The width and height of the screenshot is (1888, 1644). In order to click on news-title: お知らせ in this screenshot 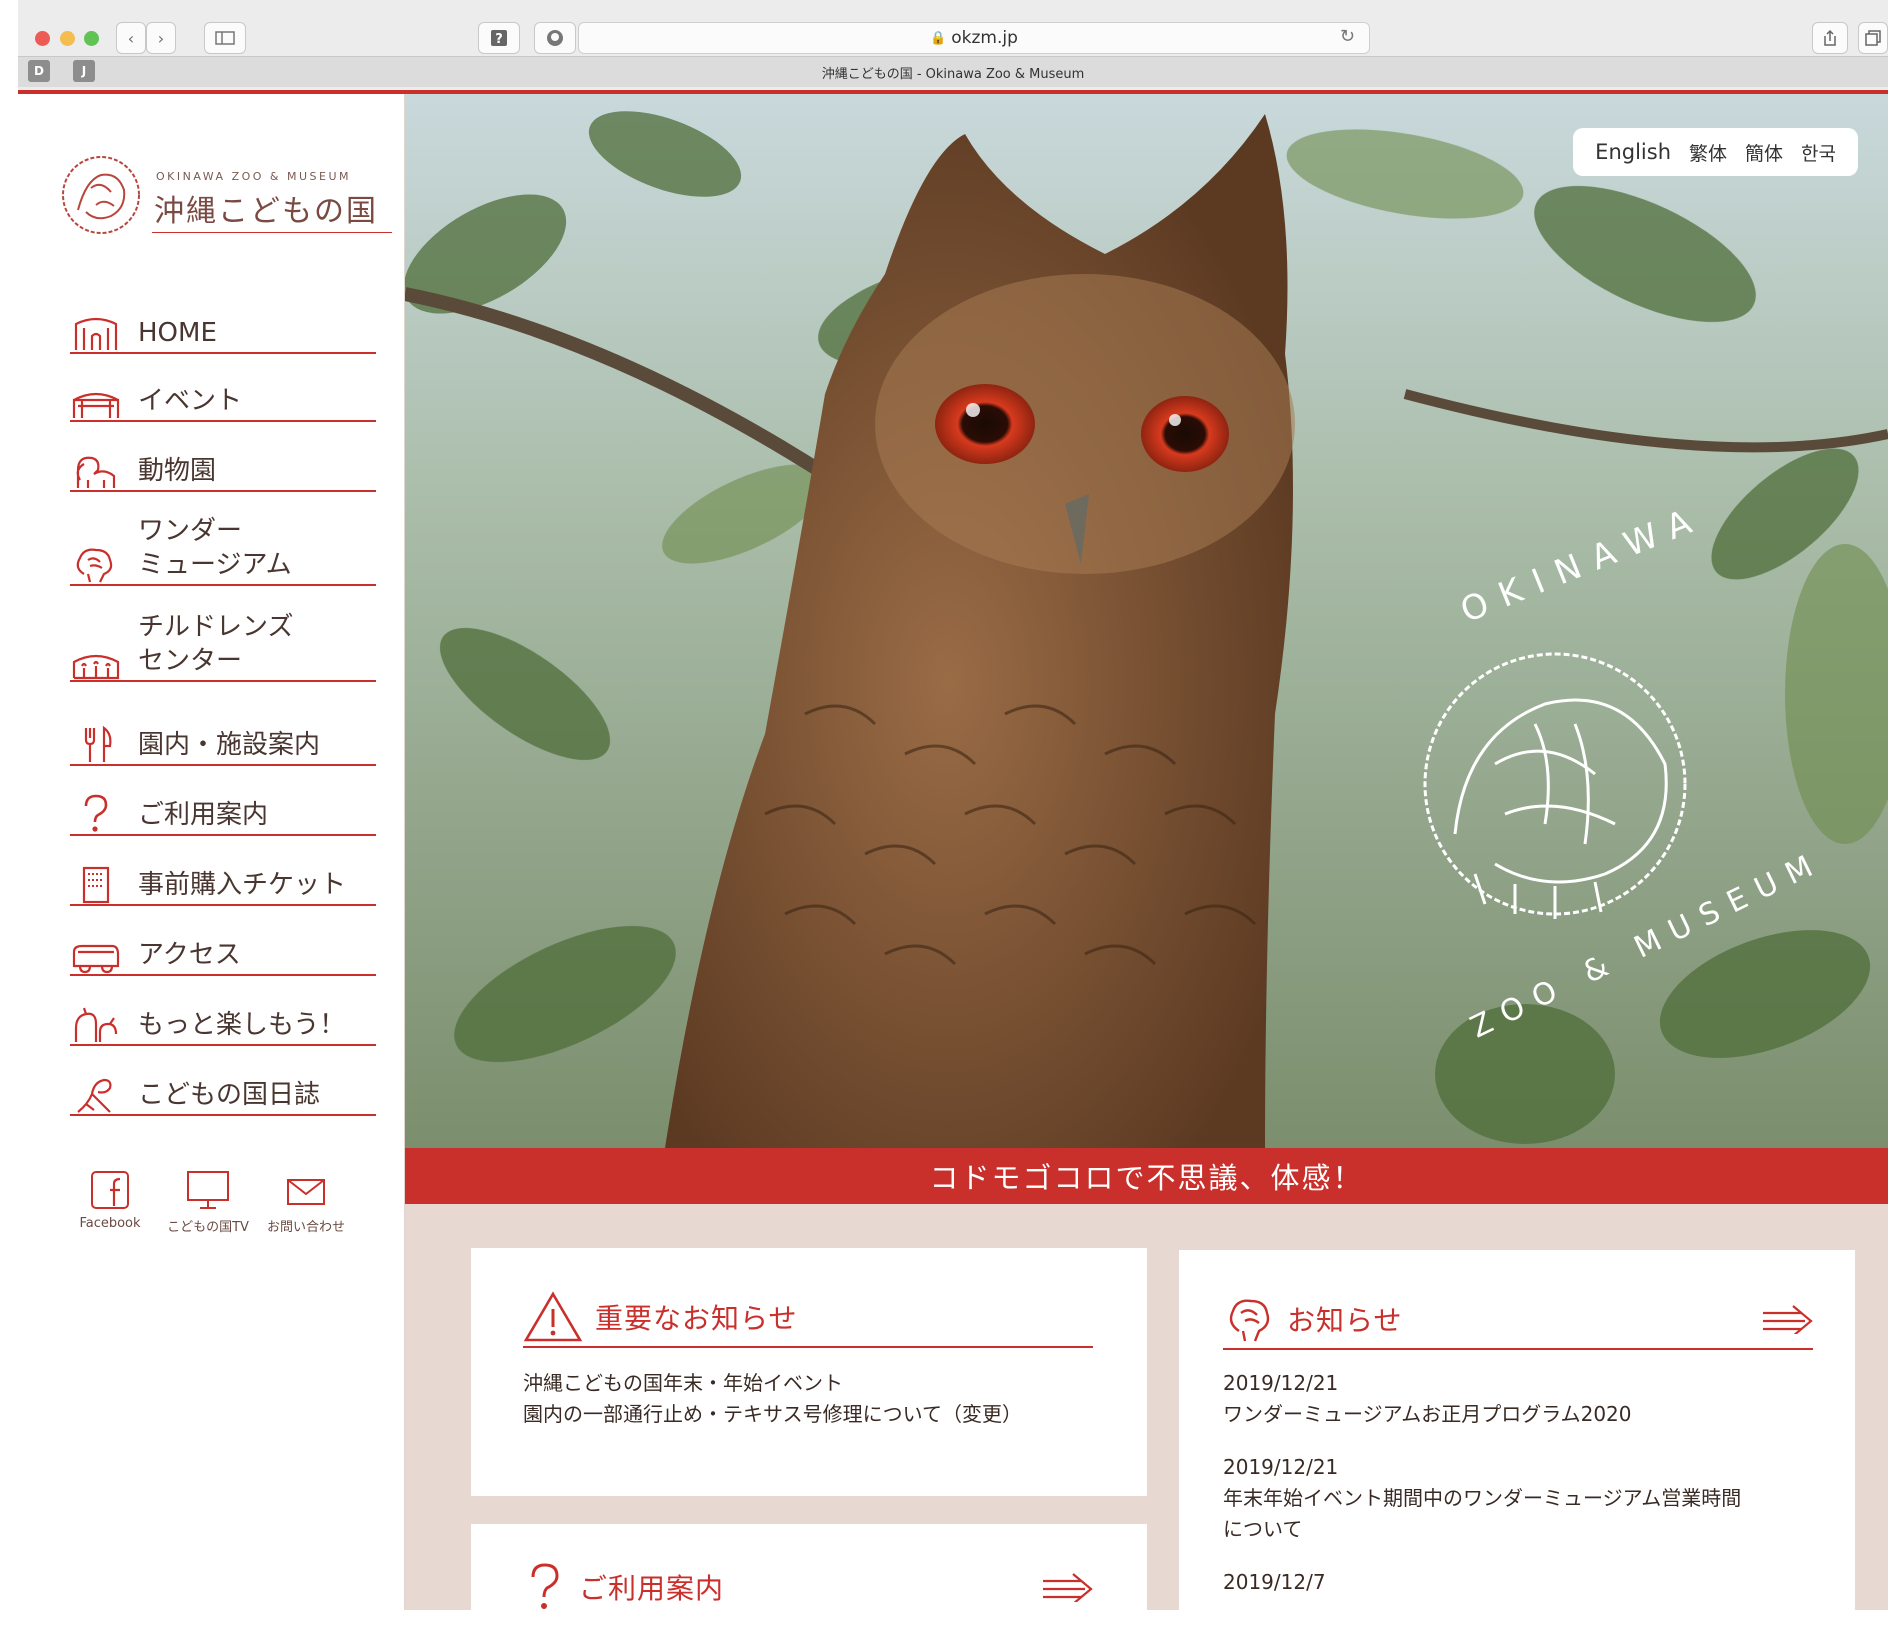, I will do `click(1345, 1320)`.